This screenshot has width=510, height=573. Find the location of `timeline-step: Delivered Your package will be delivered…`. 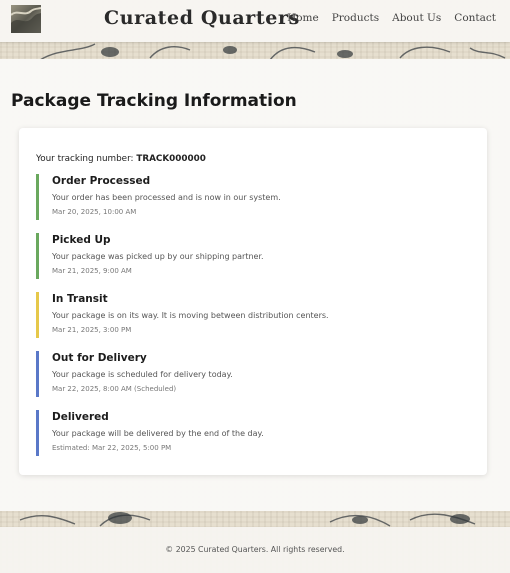

timeline-step: Delivered Your package will be delivered… is located at coordinates (246, 433).